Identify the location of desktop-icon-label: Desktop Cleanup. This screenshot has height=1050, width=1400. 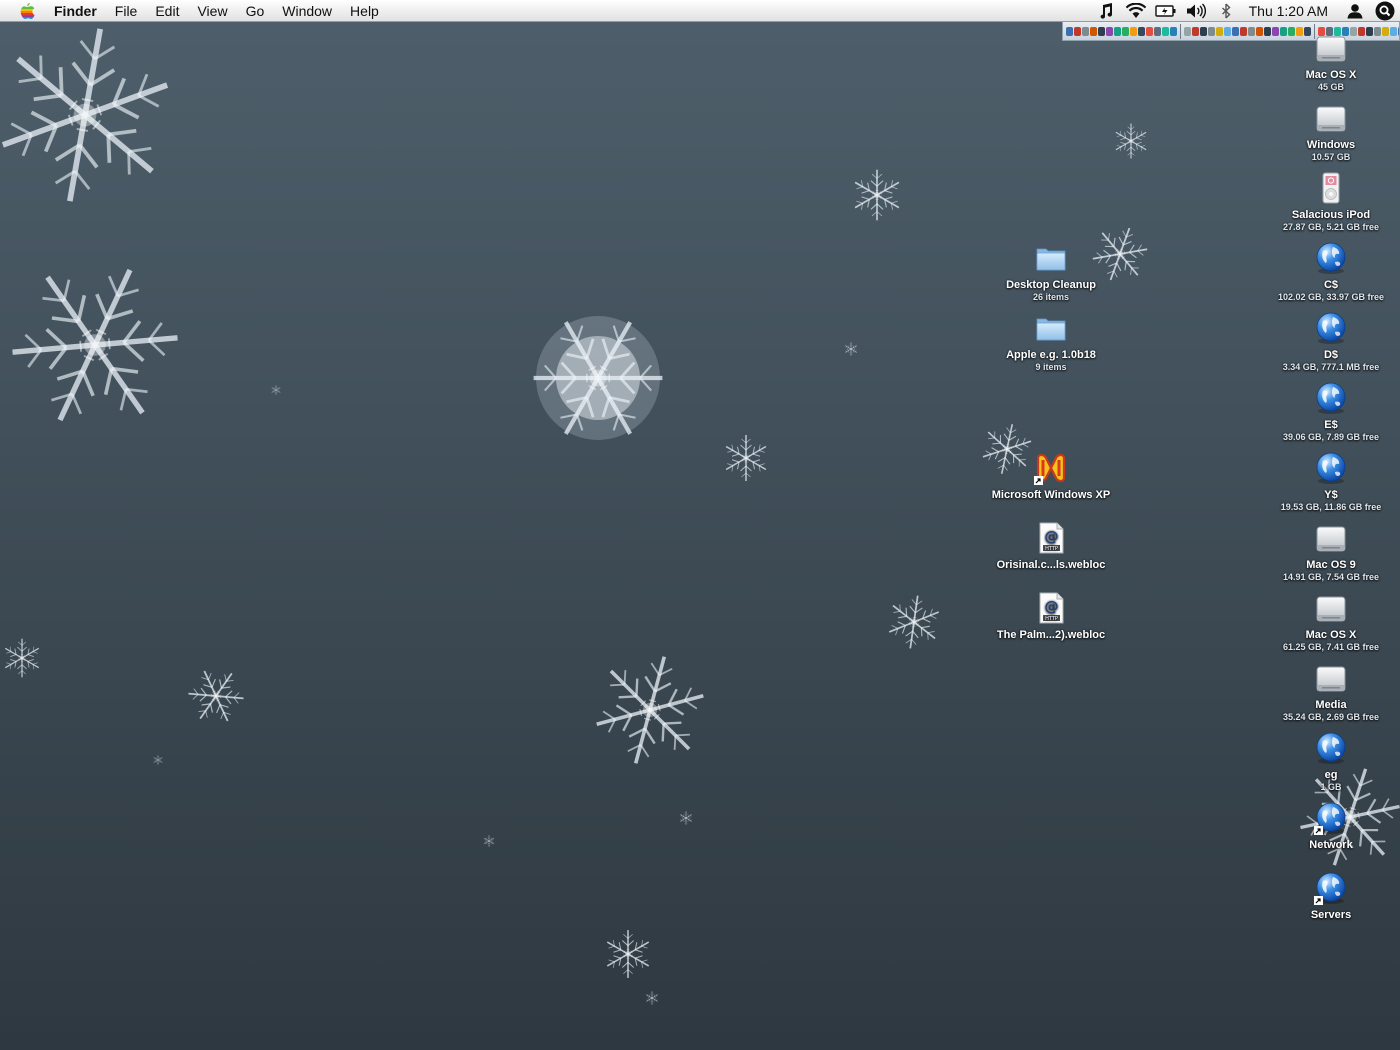
(1051, 285).